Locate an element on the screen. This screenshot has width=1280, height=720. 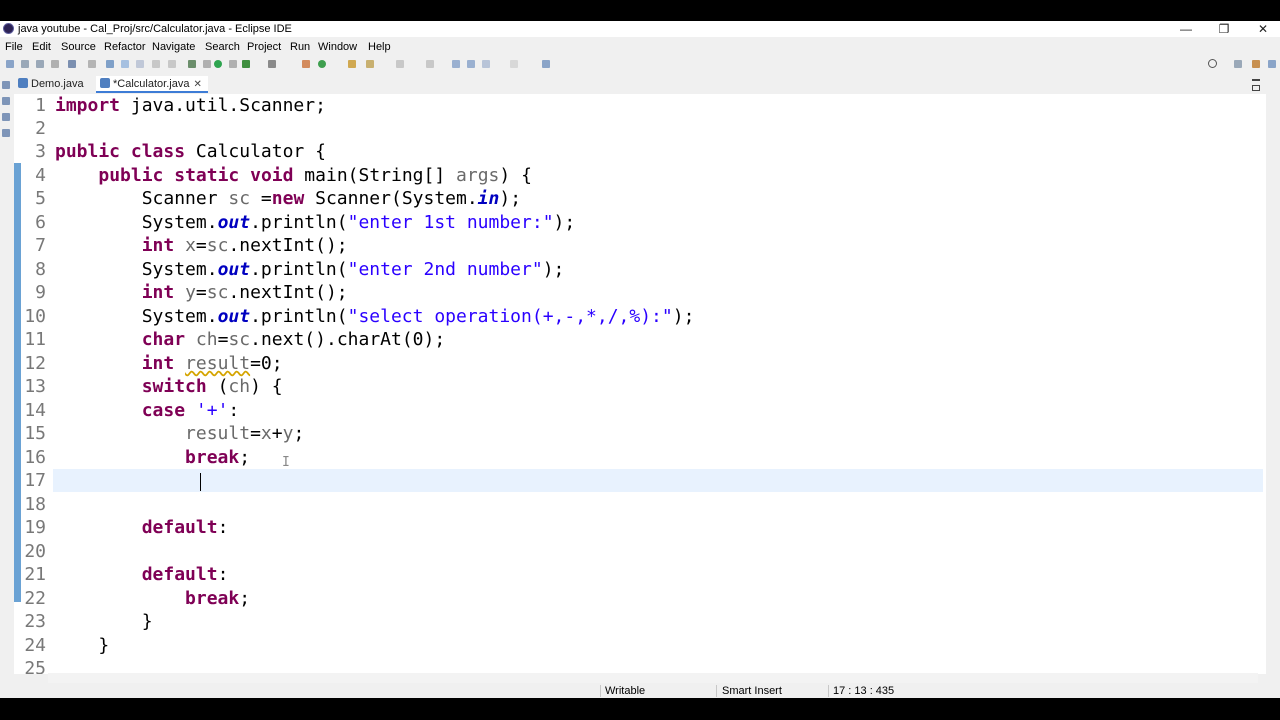
back-icon is located at coordinates (471, 64).